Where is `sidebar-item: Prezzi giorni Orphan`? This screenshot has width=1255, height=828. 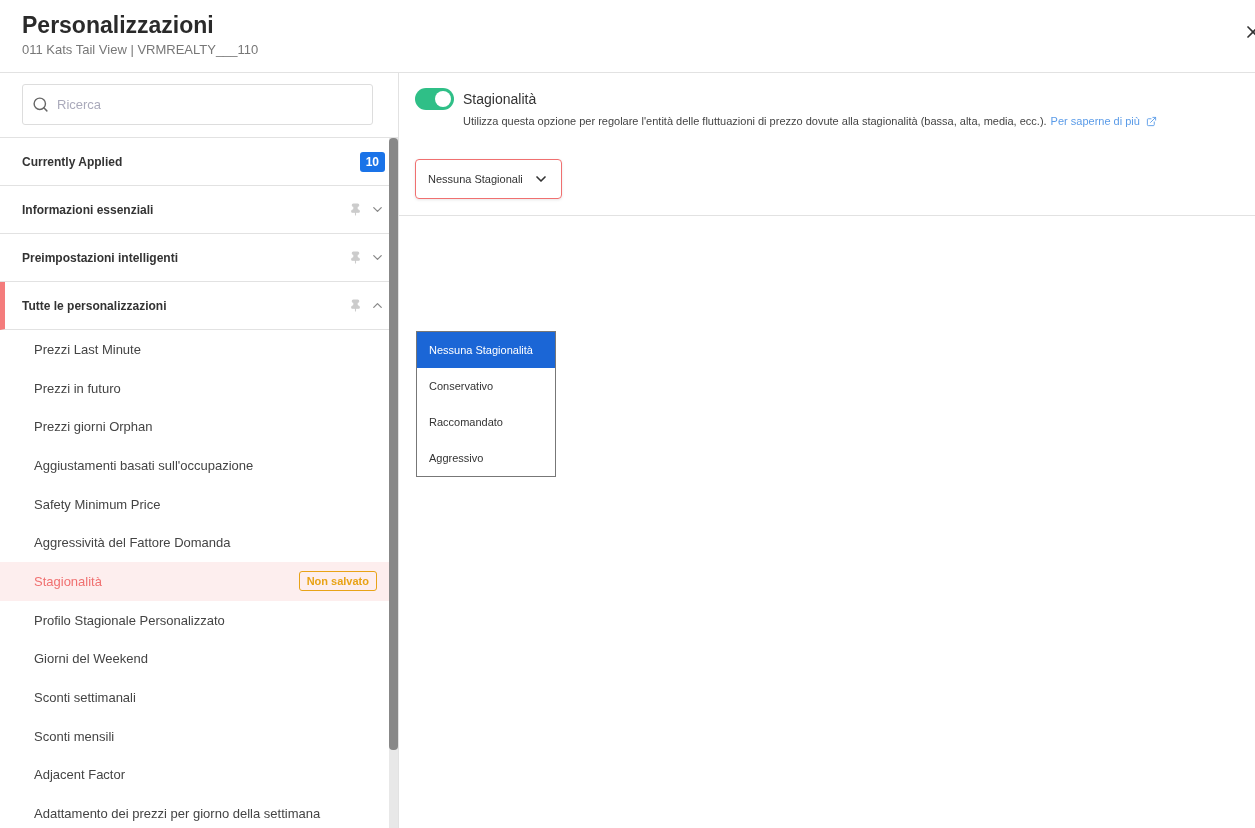 sidebar-item: Prezzi giorni Orphan is located at coordinates (194, 427).